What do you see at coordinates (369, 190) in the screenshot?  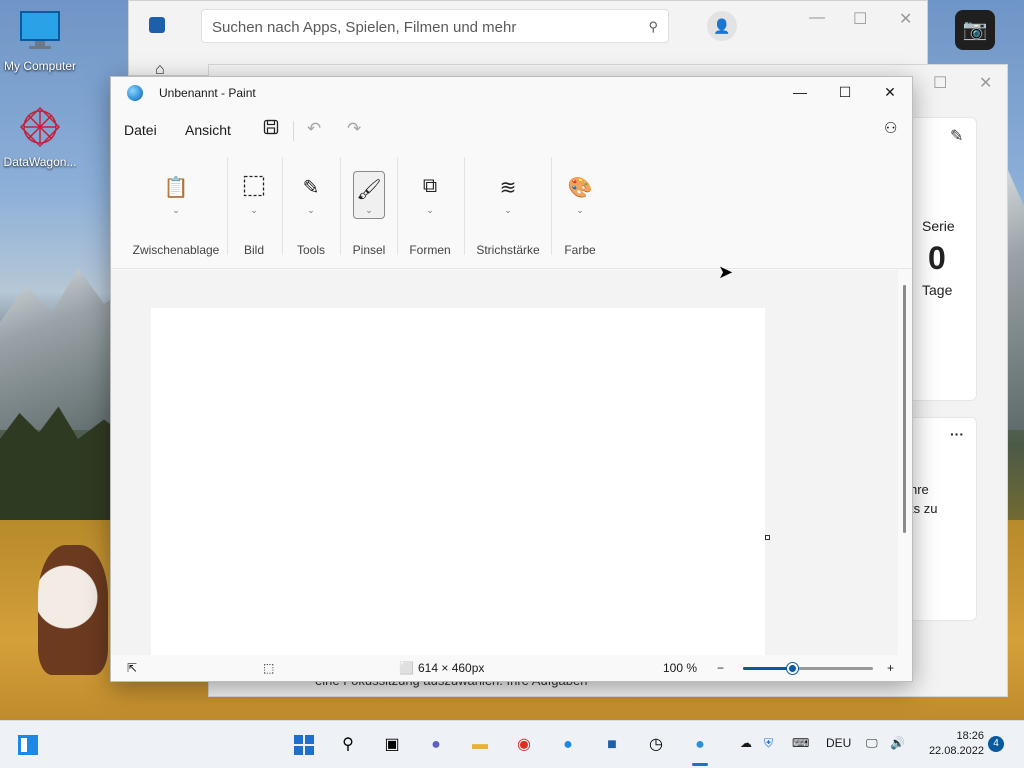 I see `brush-icon: 🖌` at bounding box center [369, 190].